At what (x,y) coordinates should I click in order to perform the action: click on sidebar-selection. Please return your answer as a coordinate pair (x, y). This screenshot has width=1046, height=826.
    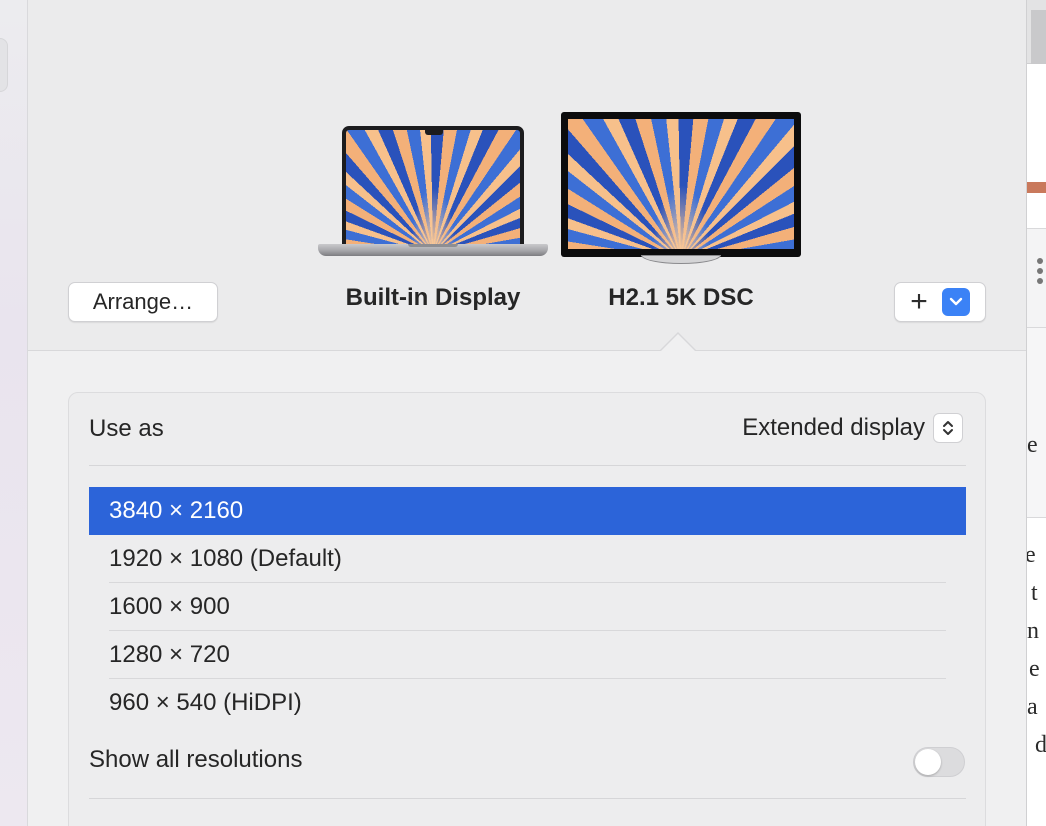
    Looking at the image, I should click on (4, 65).